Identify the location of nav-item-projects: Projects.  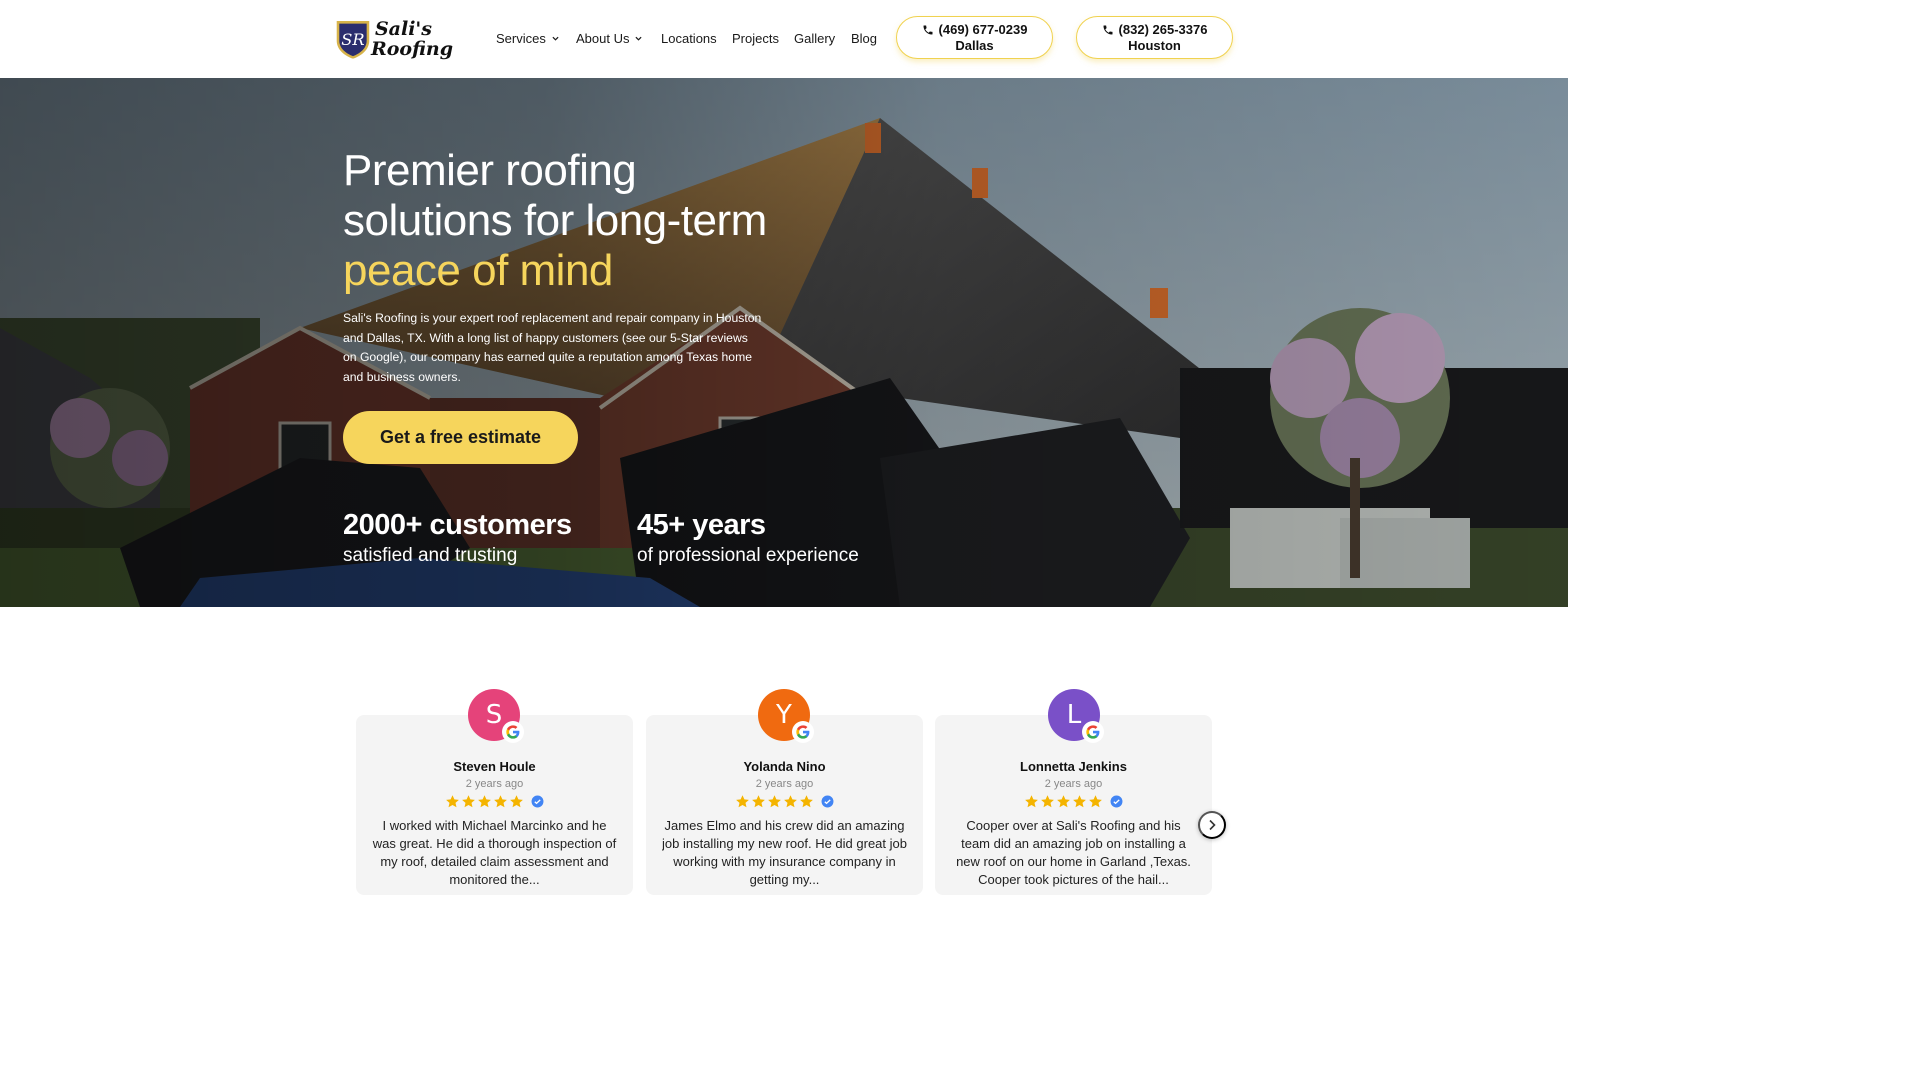
(755, 38).